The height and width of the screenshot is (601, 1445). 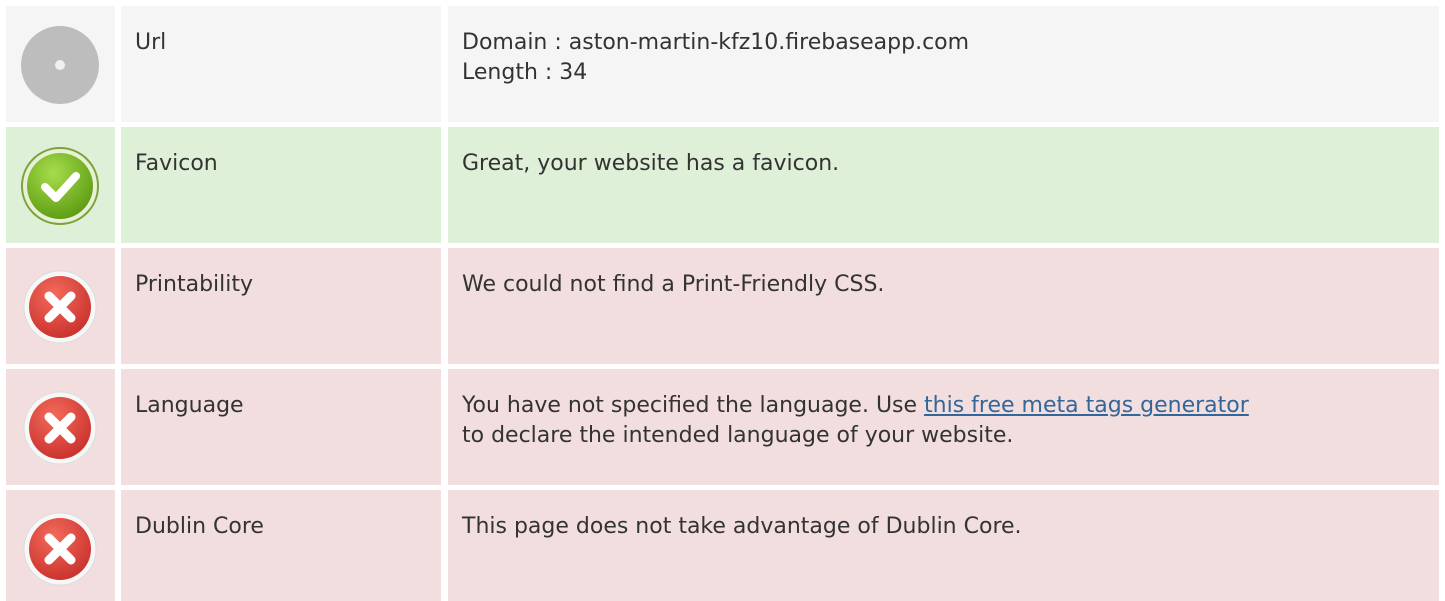 I want to click on value-cell: Great, your website has a favicon., so click(x=943, y=185).